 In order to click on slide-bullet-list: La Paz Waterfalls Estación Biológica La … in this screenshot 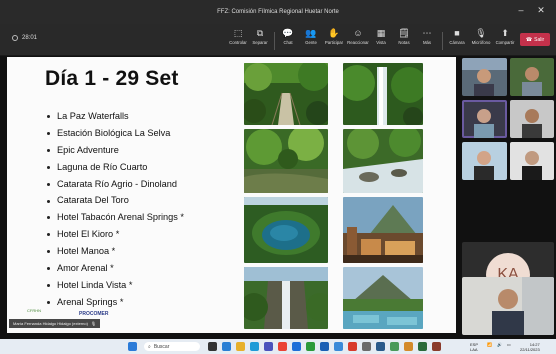, I will do `click(115, 209)`.